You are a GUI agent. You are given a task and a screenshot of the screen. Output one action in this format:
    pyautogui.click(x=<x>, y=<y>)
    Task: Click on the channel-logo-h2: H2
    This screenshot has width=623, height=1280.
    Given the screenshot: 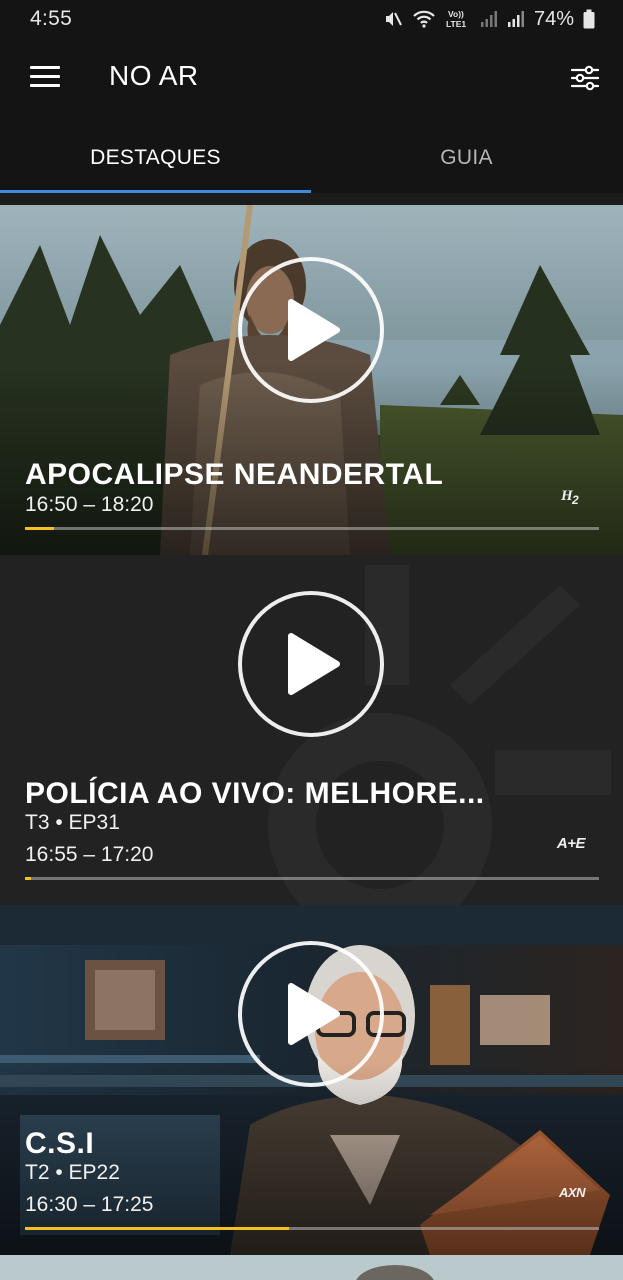 What is the action you would take?
    pyautogui.click(x=572, y=496)
    